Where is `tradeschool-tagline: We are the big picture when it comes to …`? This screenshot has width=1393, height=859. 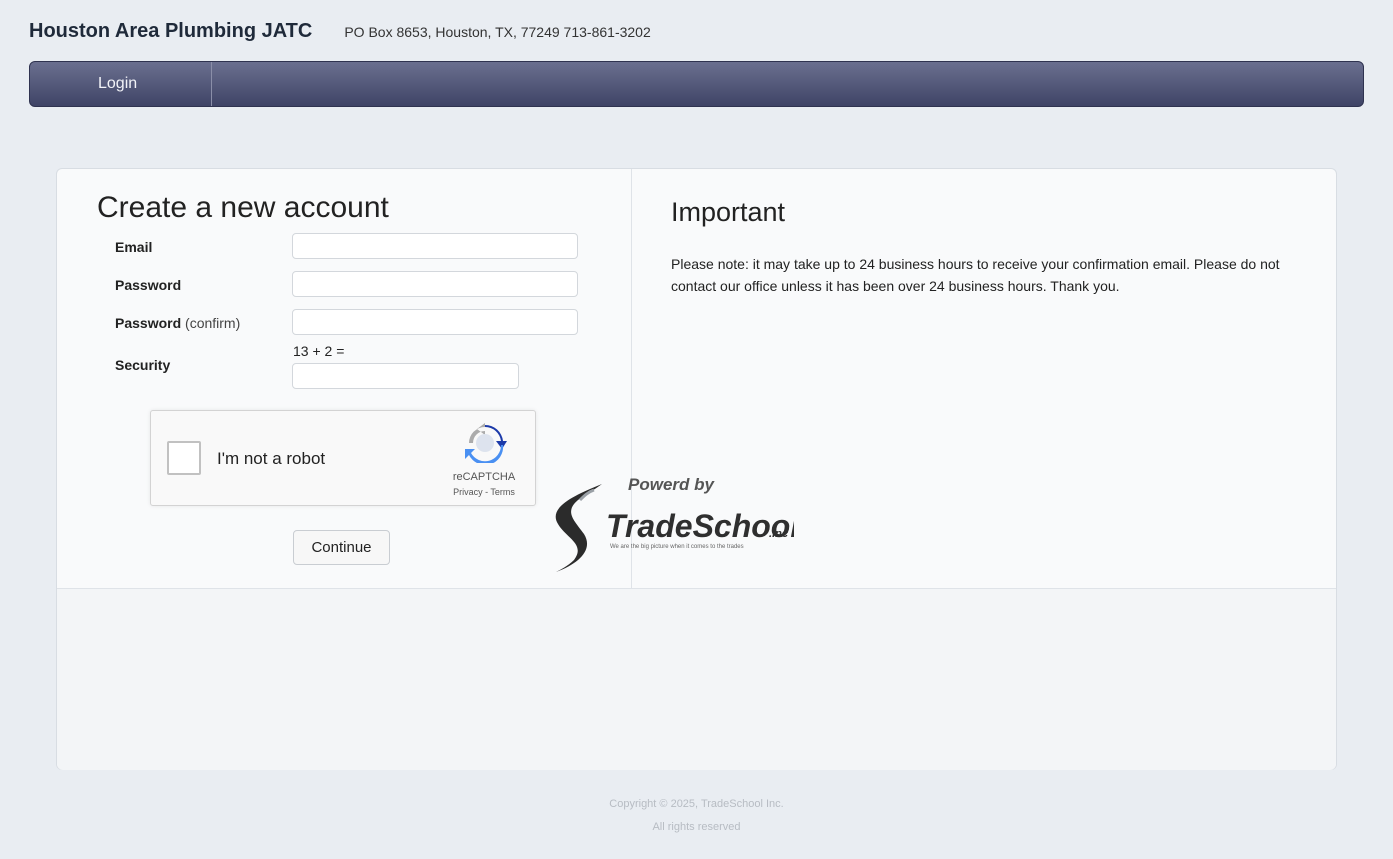
tradeschool-tagline: We are the big picture when it comes to … is located at coordinates (677, 547).